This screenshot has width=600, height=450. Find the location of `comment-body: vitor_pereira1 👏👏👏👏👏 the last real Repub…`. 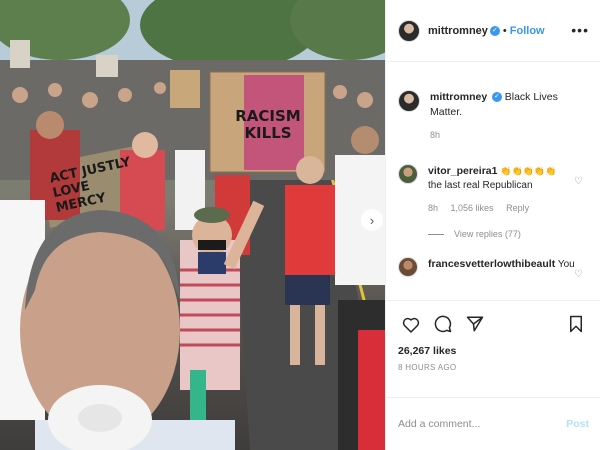

comment-body: vitor_pereira1 👏👏👏👏👏 the last real Repub… is located at coordinates (492, 189).